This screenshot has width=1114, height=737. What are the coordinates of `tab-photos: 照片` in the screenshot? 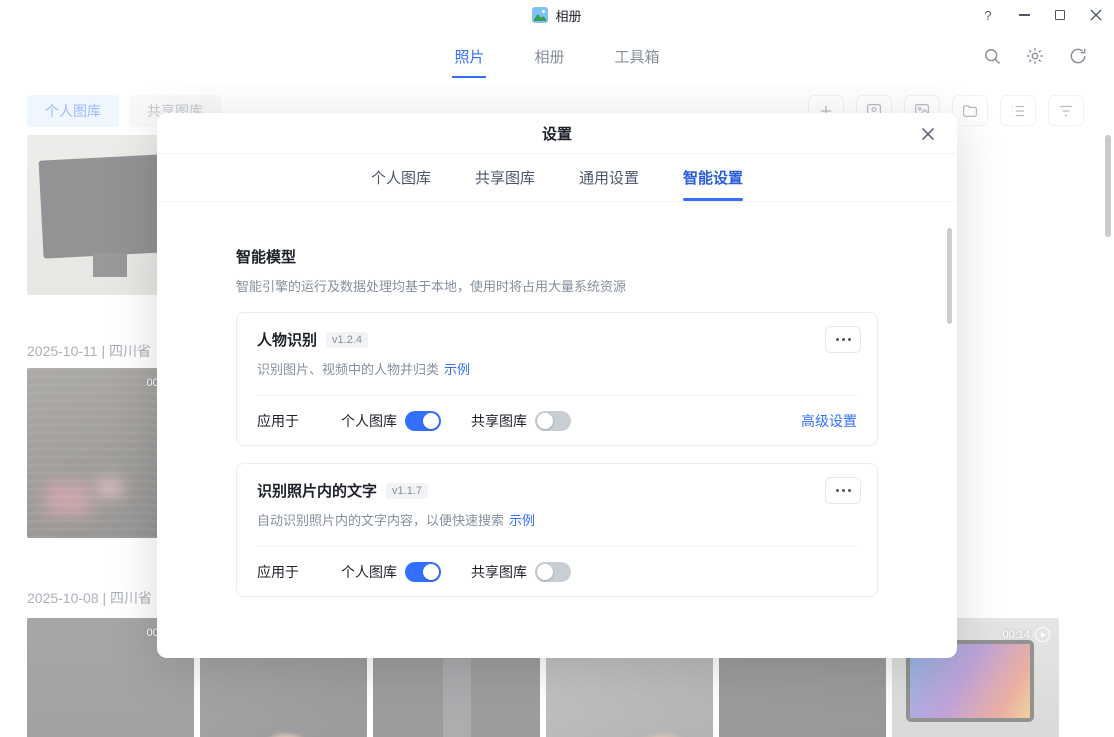 It's located at (469, 60).